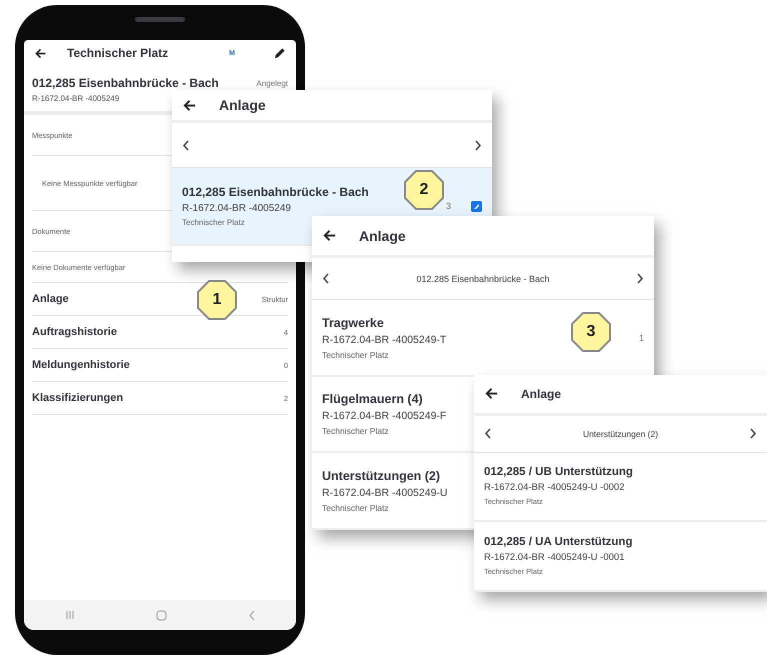  Describe the element at coordinates (272, 83) in the screenshot. I see `status-label: Angelegt` at that location.